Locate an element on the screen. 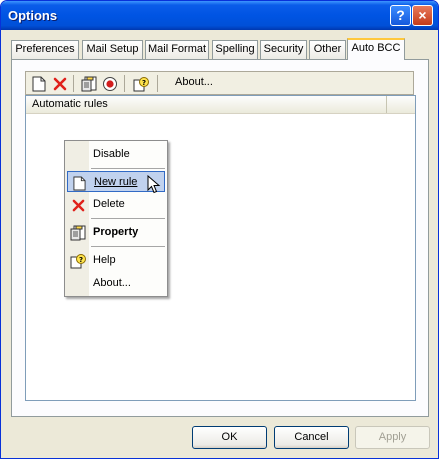 This screenshot has height=459, width=439. menu-item-disable: Disable is located at coordinates (116, 154).